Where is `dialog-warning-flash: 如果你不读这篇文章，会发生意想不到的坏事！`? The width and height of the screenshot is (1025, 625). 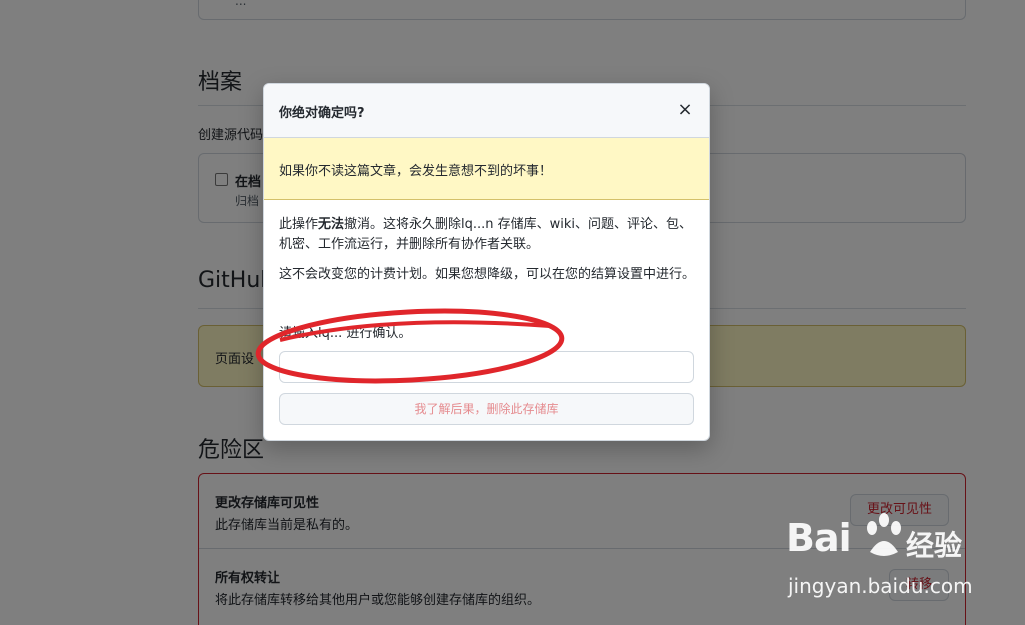 dialog-warning-flash: 如果你不读这篇文章，会发生意想不到的坏事！ is located at coordinates (486, 169).